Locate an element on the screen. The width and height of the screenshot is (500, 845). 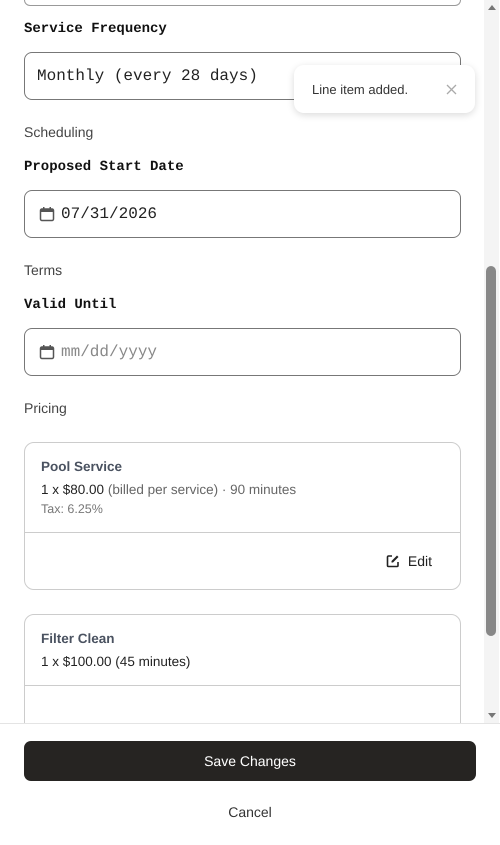
toast-message: Line item added. is located at coordinates (360, 89).